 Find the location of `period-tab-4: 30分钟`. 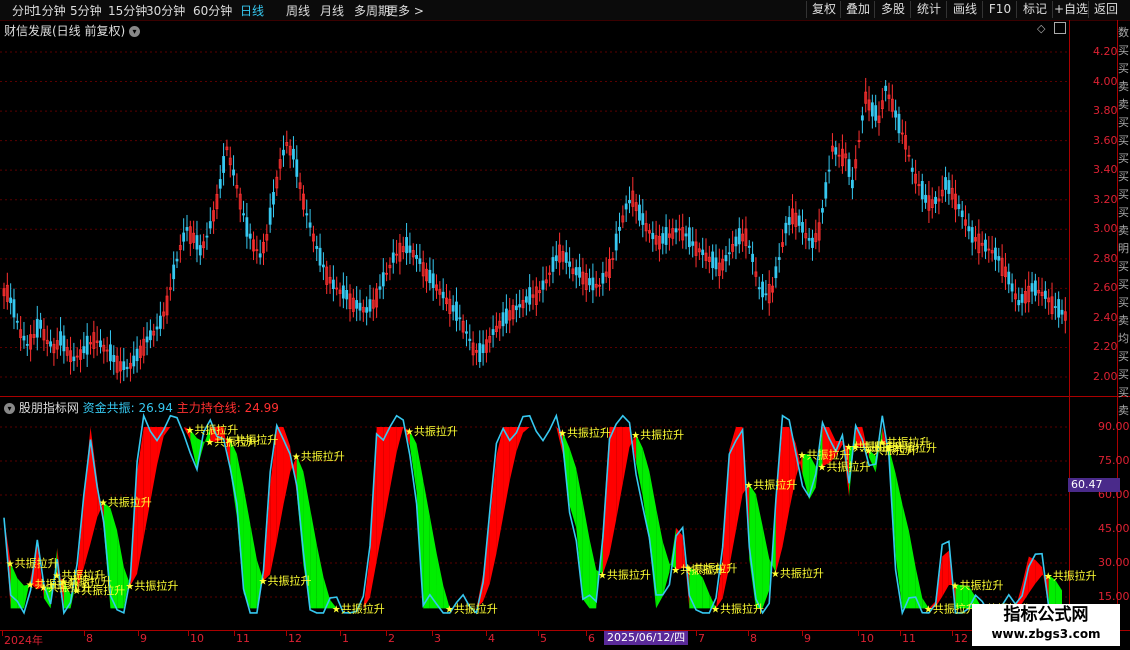

period-tab-4: 30分钟 is located at coordinates (165, 10).